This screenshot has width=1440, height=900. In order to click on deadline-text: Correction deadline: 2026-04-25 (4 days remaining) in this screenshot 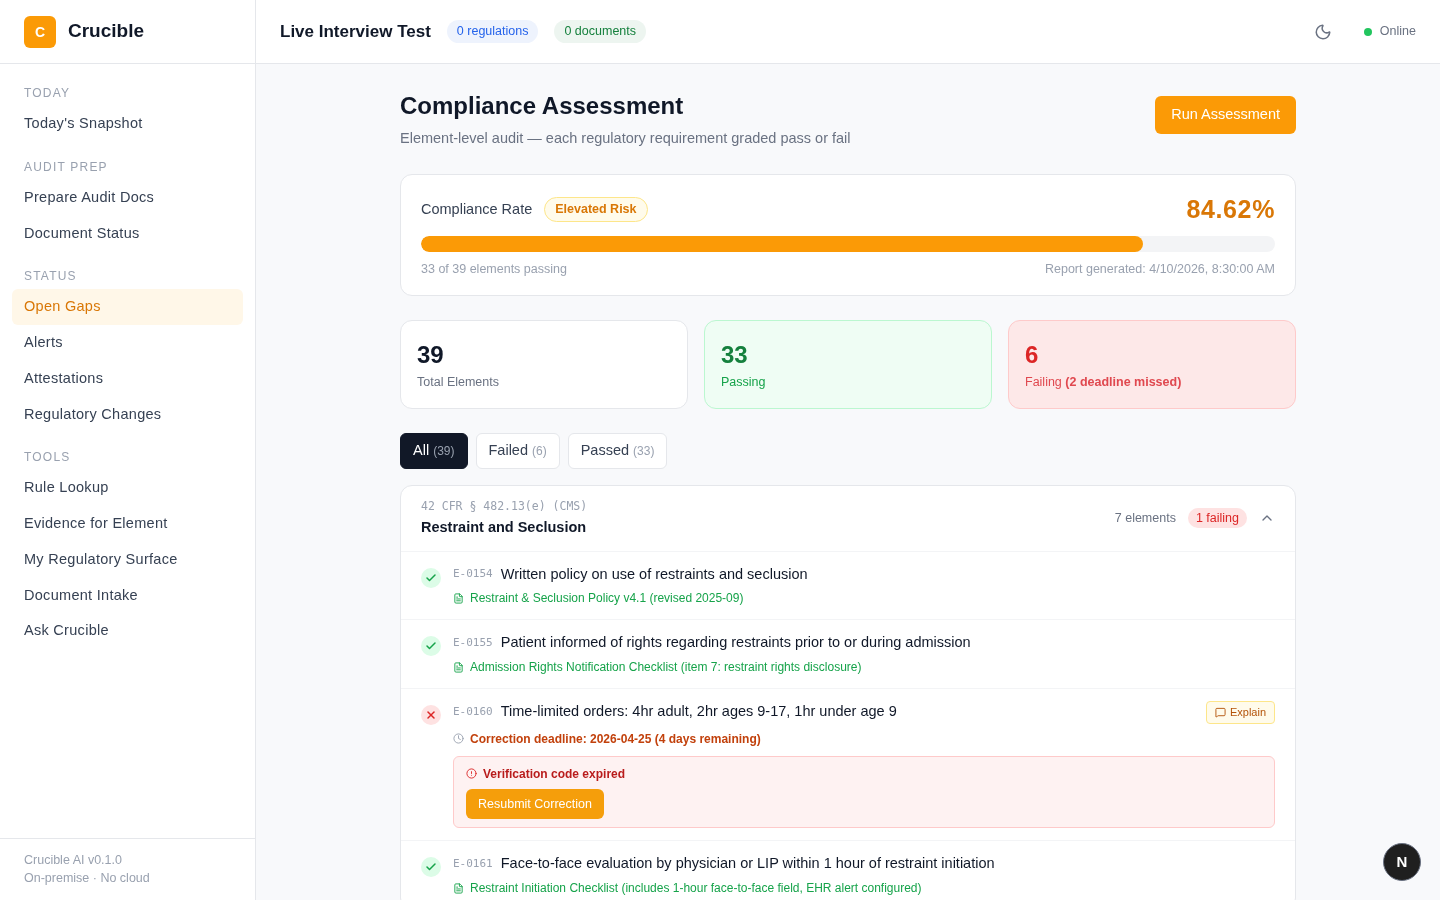, I will do `click(615, 739)`.